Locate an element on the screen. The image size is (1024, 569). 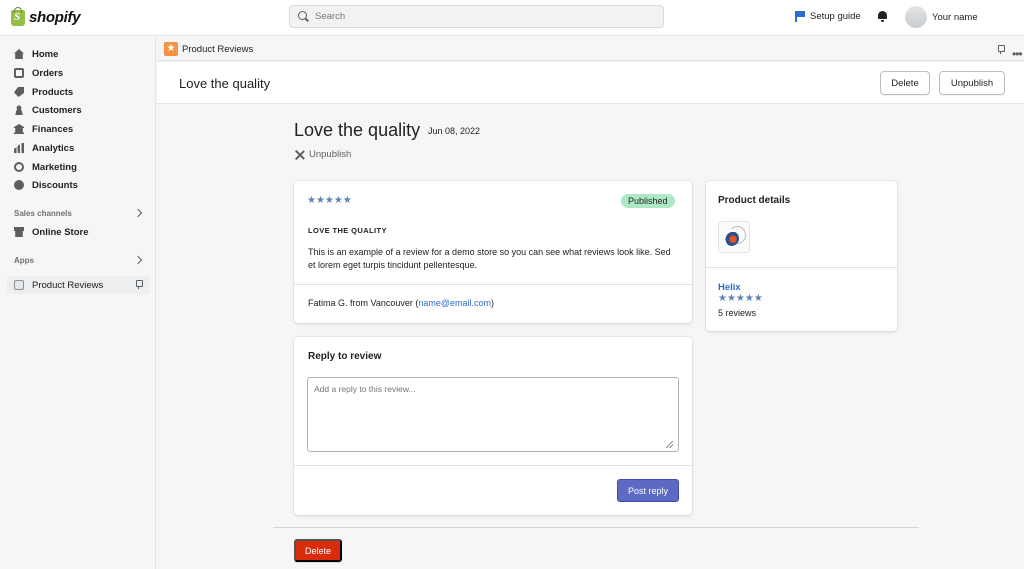
resize-handle-icon is located at coordinates (669, 444).